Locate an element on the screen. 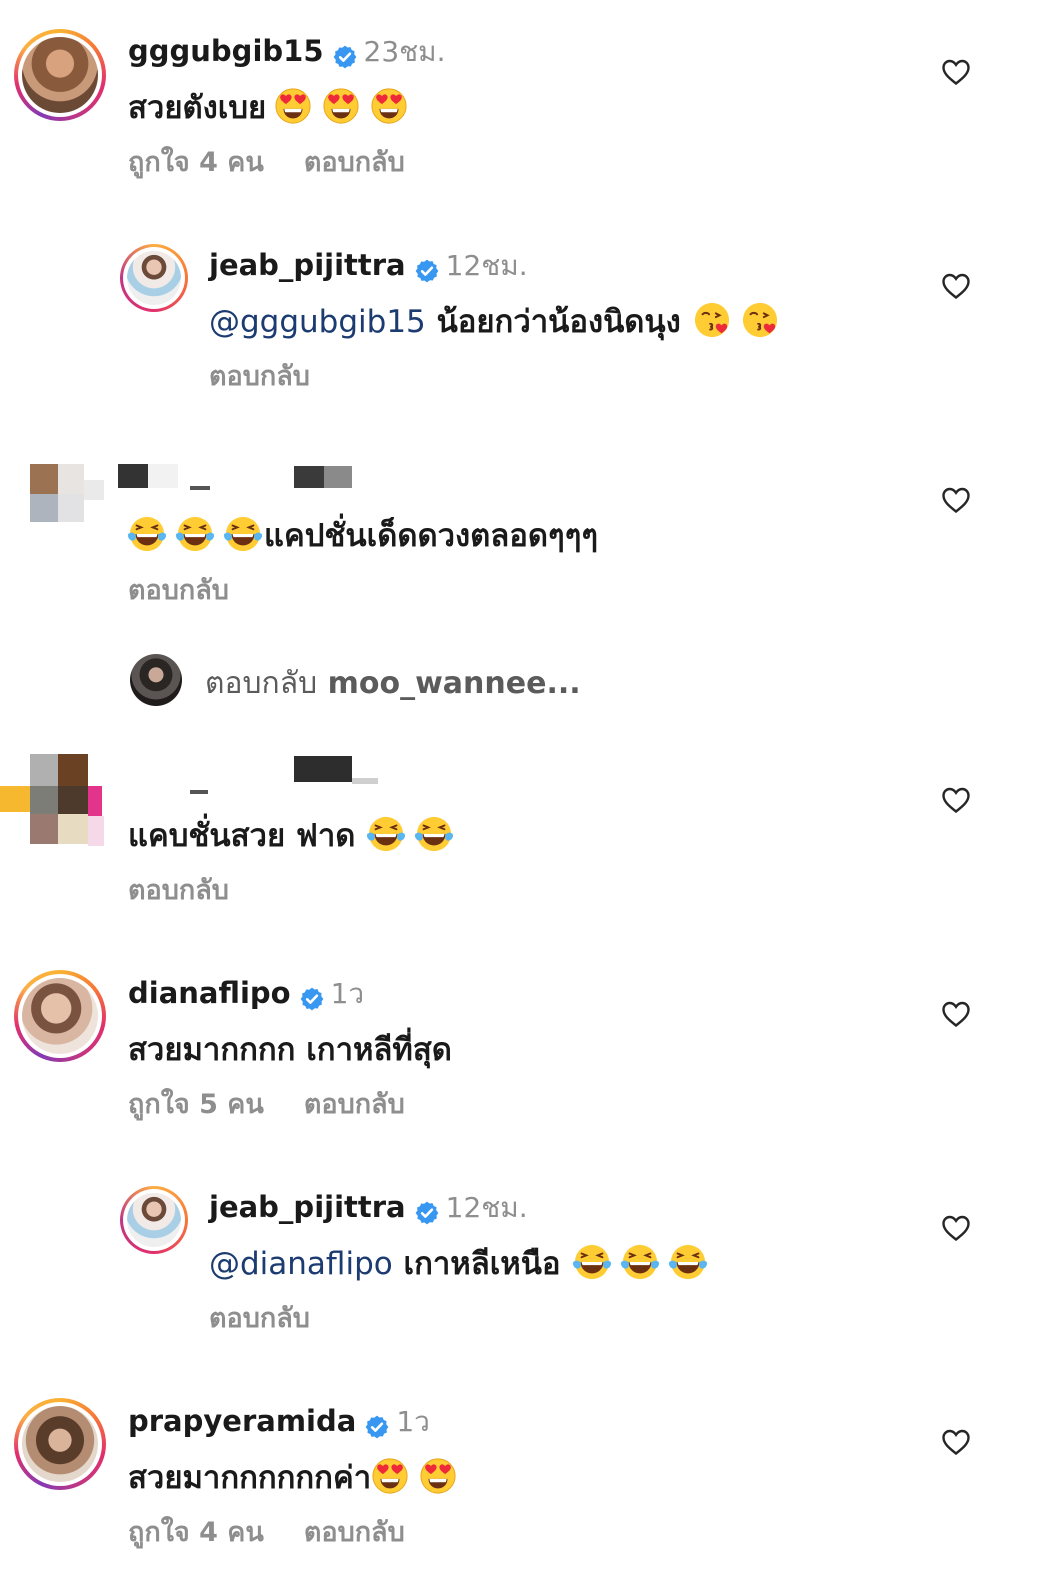 The image size is (1037, 1581). username: gggubgib15 is located at coordinates (226, 51).